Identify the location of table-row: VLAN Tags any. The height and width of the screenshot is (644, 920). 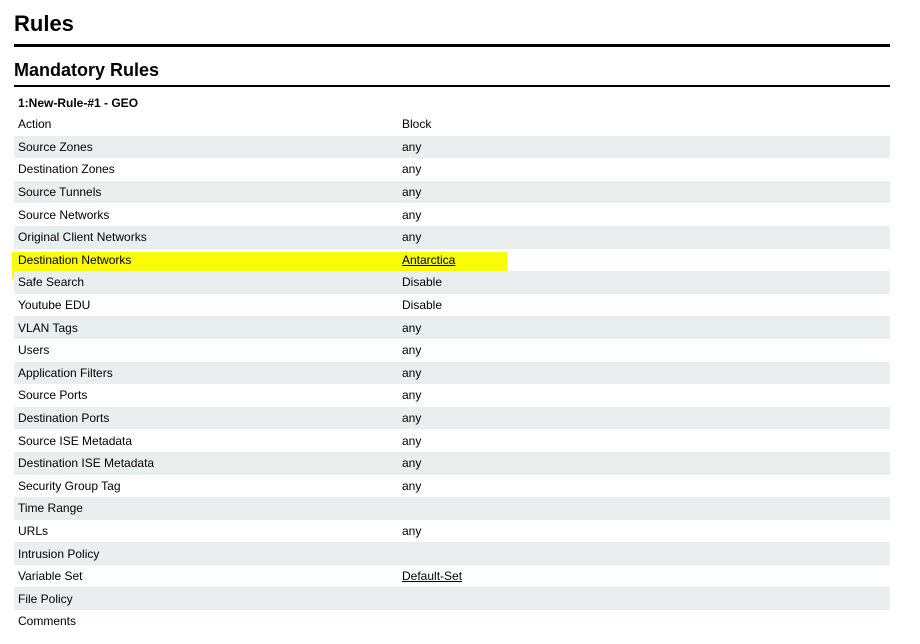
(452, 327).